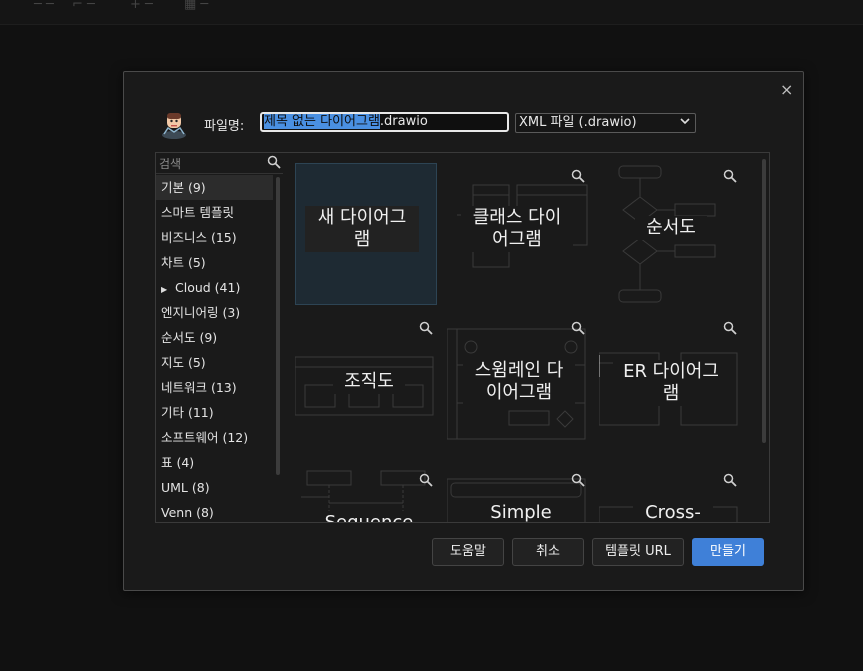 The image size is (863, 671). Describe the element at coordinates (170, 163) in the screenshot. I see `search-input: 검색` at that location.